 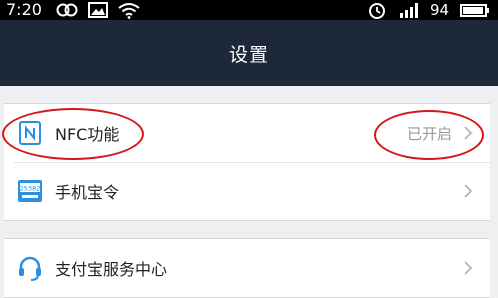 What do you see at coordinates (129, 11) in the screenshot?
I see `wifi-icon` at bounding box center [129, 11].